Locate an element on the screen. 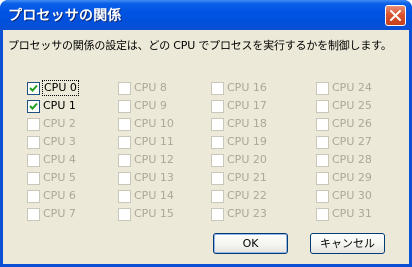  cpu-label: CPU 13 is located at coordinates (154, 177).